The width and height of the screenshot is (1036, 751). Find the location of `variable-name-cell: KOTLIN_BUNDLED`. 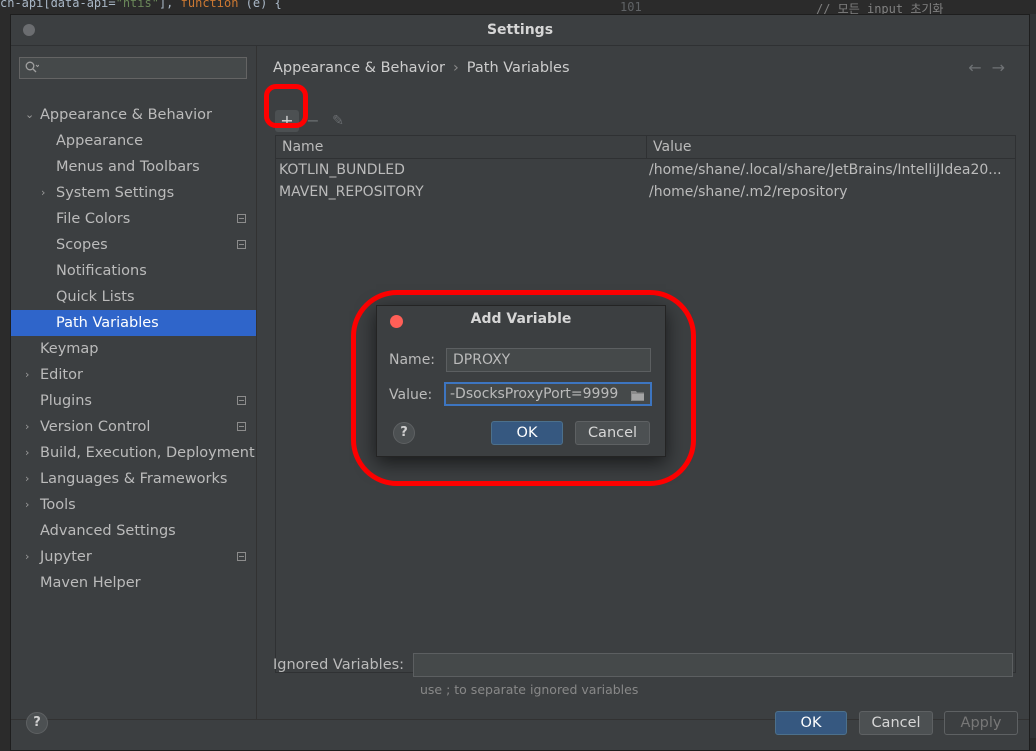

variable-name-cell: KOTLIN_BUNDLED is located at coordinates (342, 170).